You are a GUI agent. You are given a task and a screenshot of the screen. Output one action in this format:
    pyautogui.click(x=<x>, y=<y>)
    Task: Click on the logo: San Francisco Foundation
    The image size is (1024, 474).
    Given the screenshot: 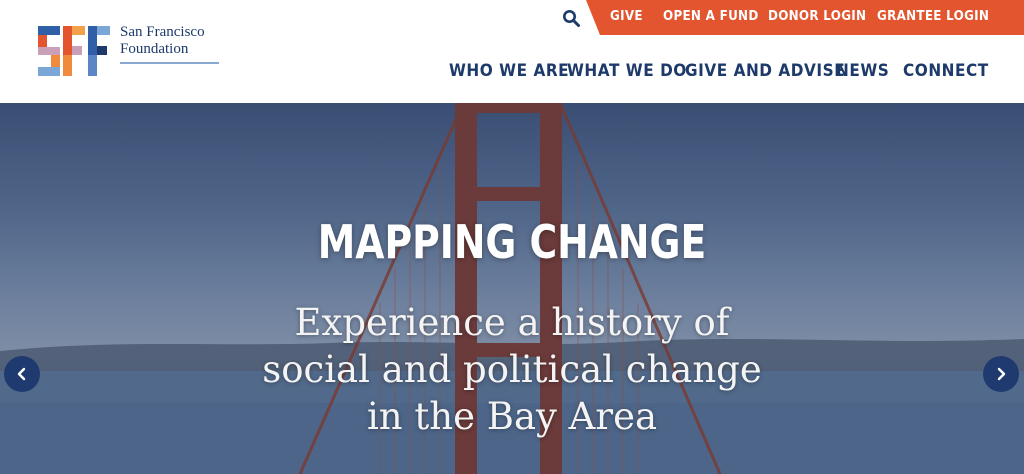 What is the action you would take?
    pyautogui.click(x=128, y=50)
    